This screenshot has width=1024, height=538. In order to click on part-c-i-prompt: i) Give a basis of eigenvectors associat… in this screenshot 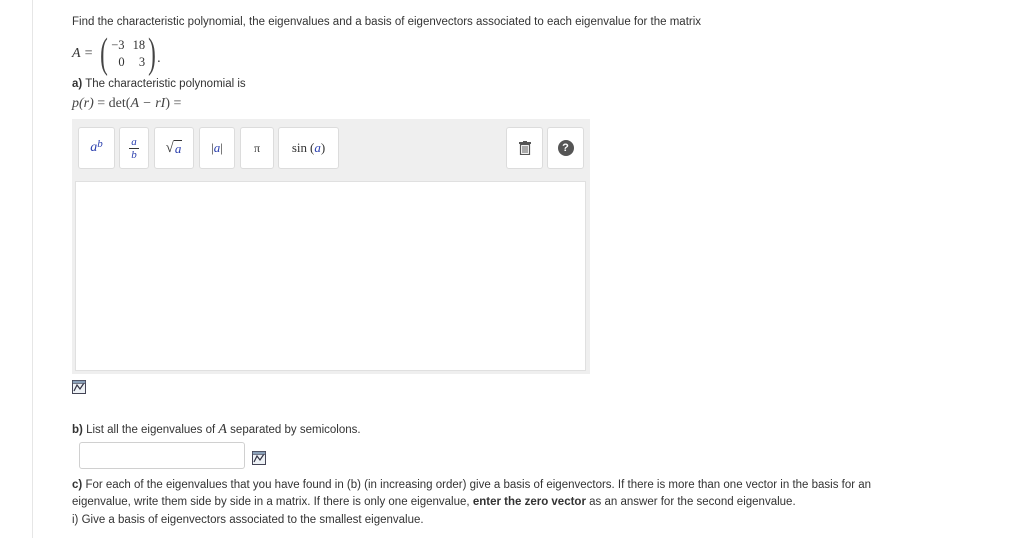, I will do `click(248, 520)`.